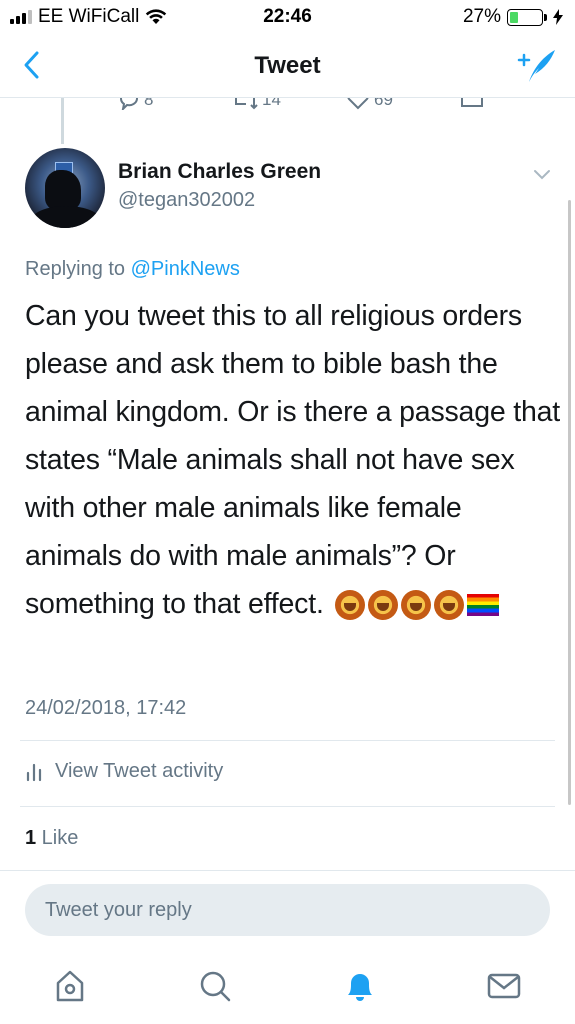 This screenshot has width=575, height=1024. I want to click on author-name: Brian Charles Green, so click(219, 172).